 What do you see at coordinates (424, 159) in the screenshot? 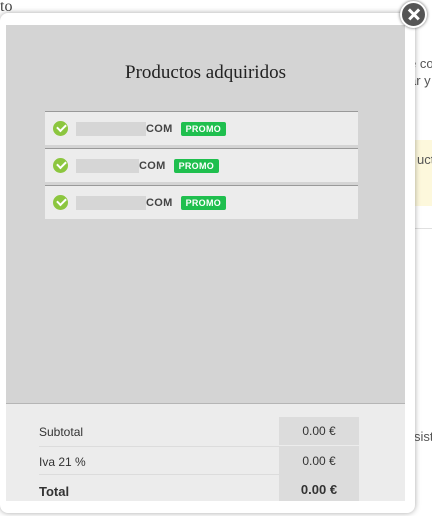
I see `background-text-3: ucto` at bounding box center [424, 159].